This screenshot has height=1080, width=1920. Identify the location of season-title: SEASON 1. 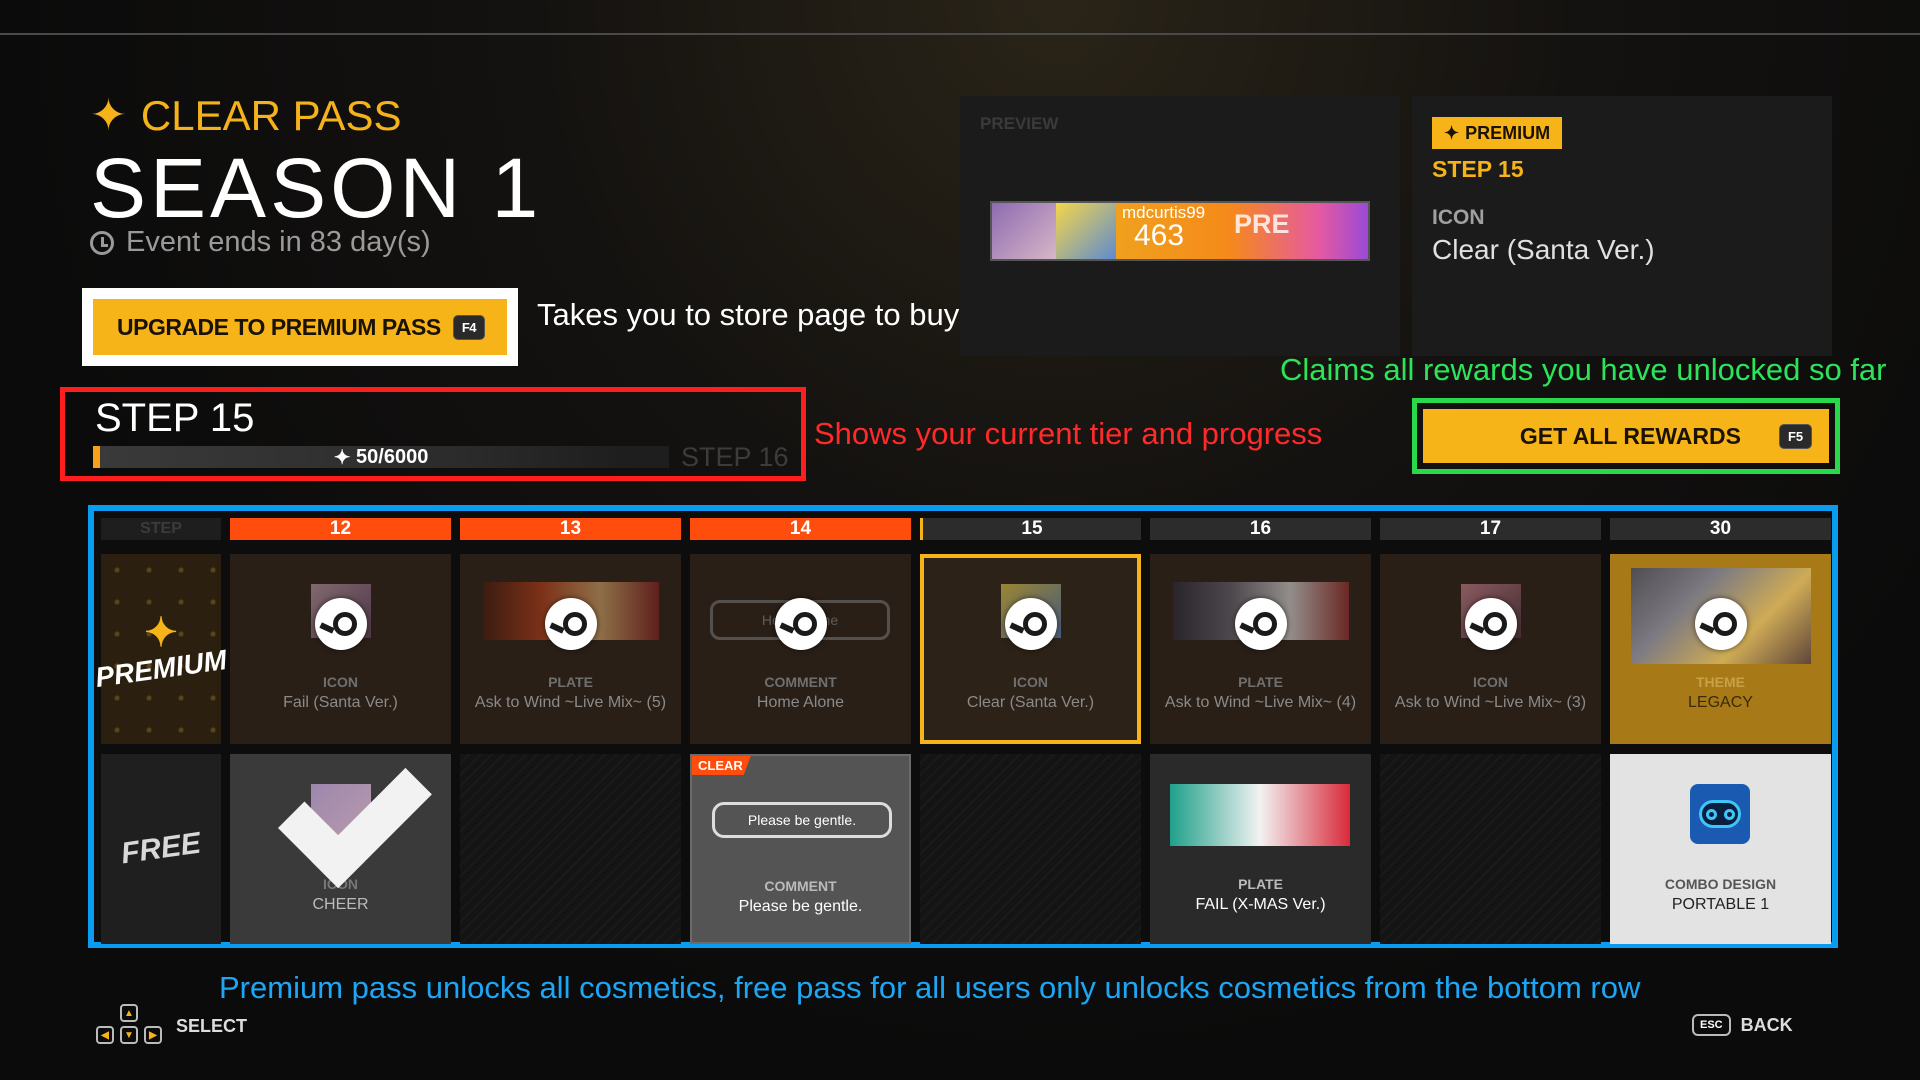
(316, 188).